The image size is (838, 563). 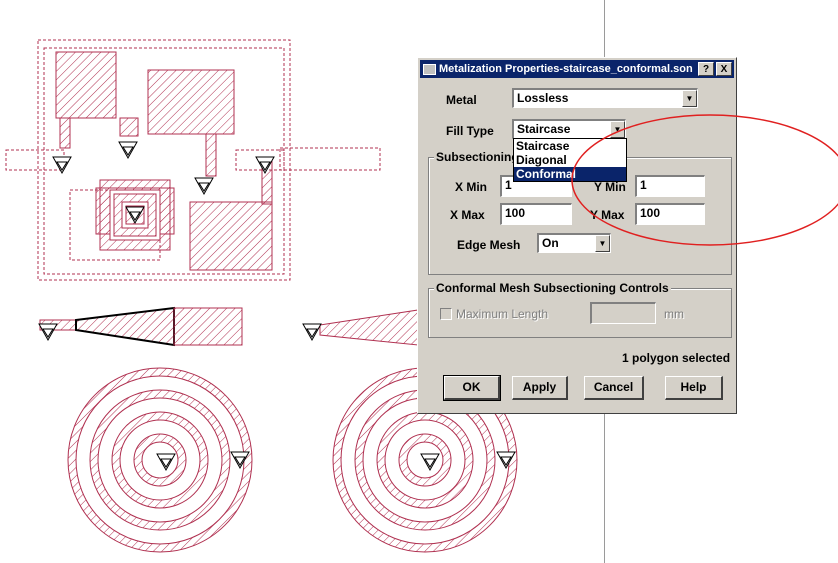 What do you see at coordinates (477, 157) in the screenshot?
I see `subsectioning-title: Subsectioning` at bounding box center [477, 157].